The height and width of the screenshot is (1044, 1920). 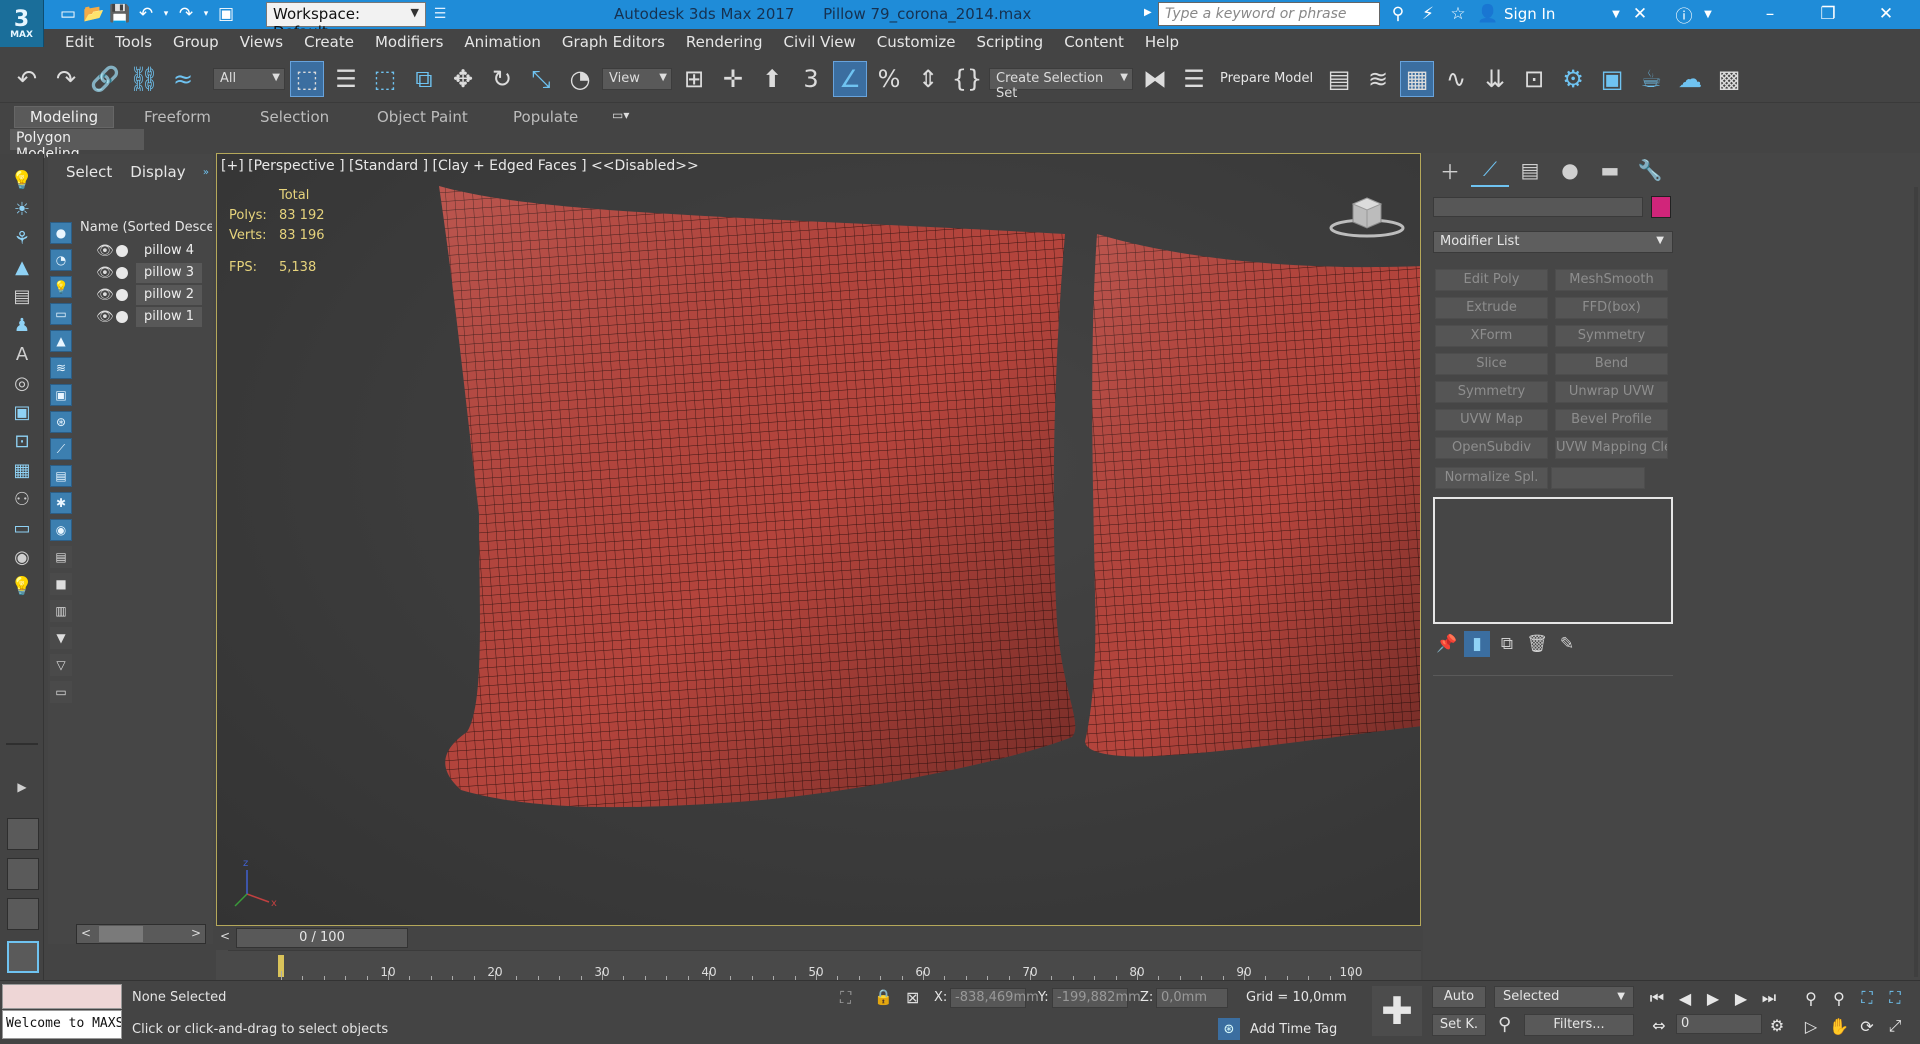 I want to click on go-to-start-icon: ⏮, so click(x=1657, y=998).